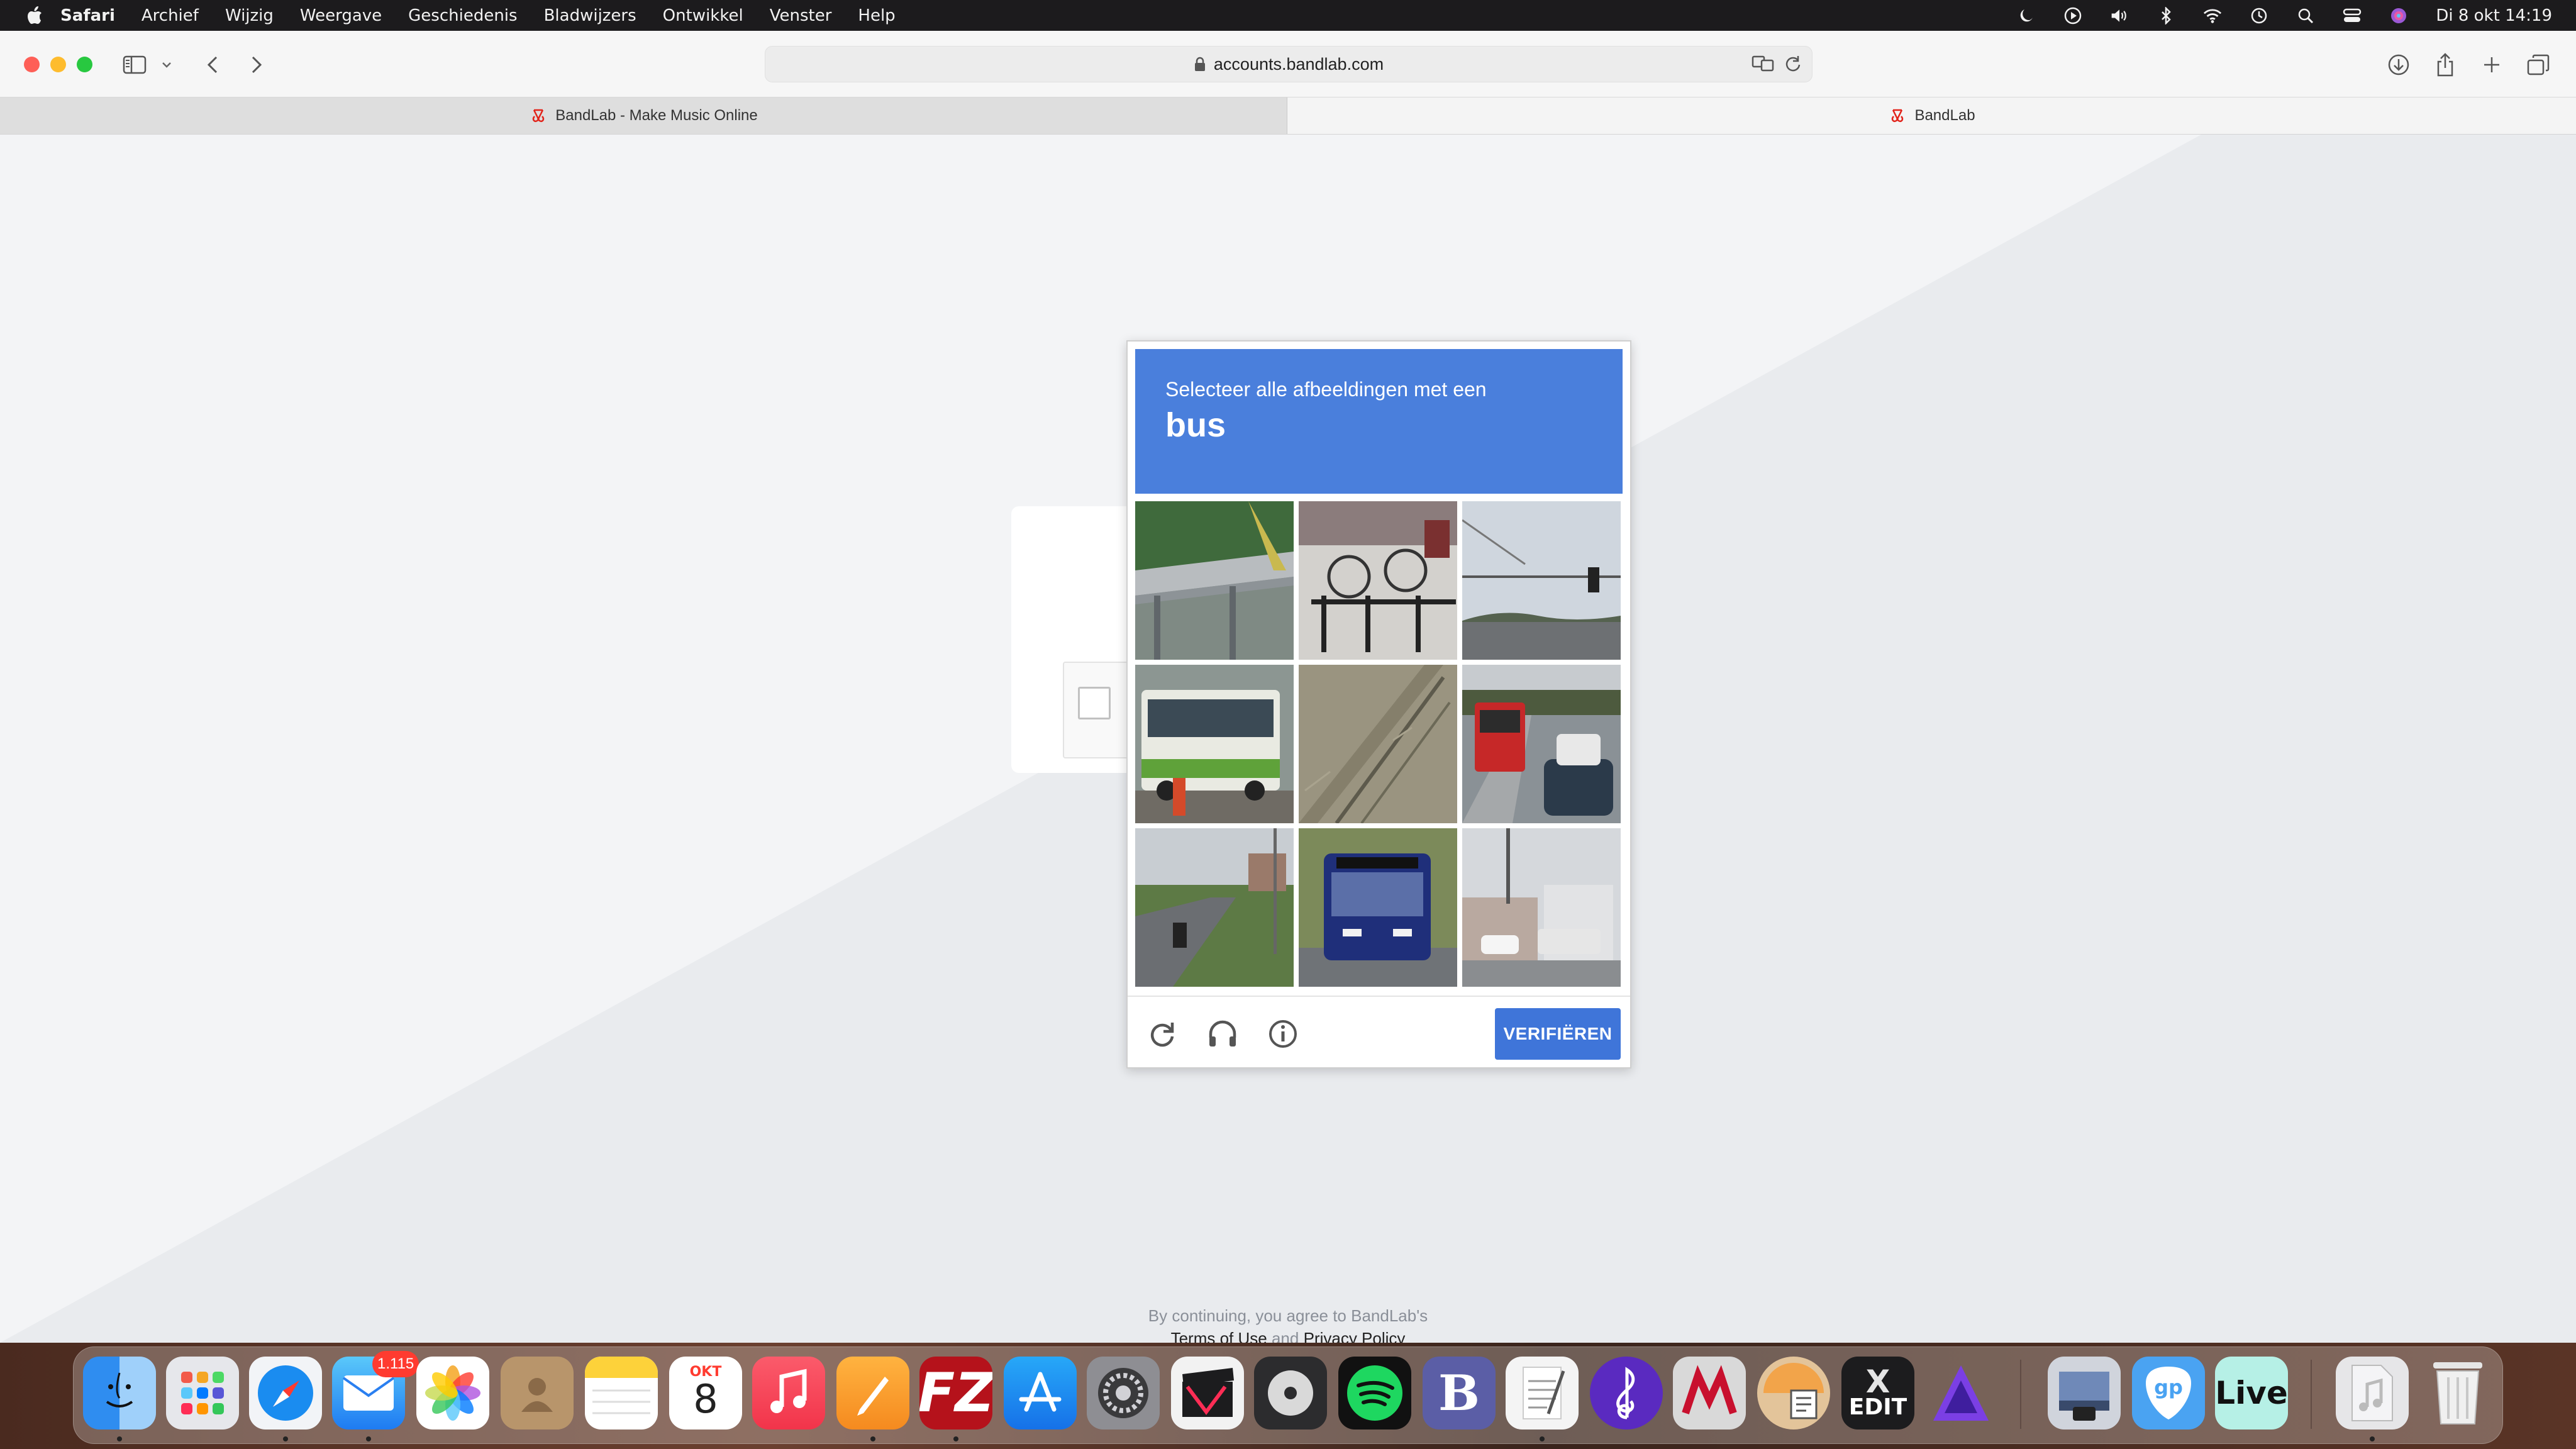  I want to click on mail-unread-badge: 1.115, so click(395, 1364).